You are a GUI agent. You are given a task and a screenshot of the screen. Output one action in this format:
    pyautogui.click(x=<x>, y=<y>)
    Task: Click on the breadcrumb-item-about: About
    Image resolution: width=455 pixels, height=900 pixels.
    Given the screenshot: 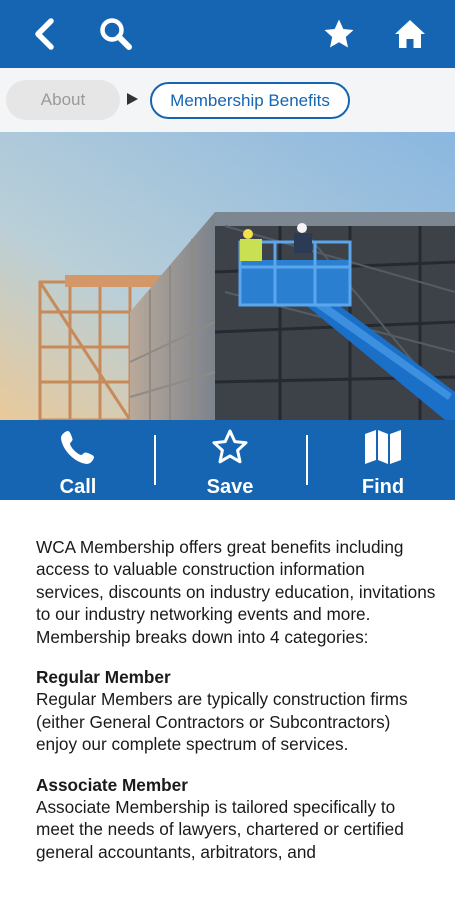 What is the action you would take?
    pyautogui.click(x=63, y=100)
    